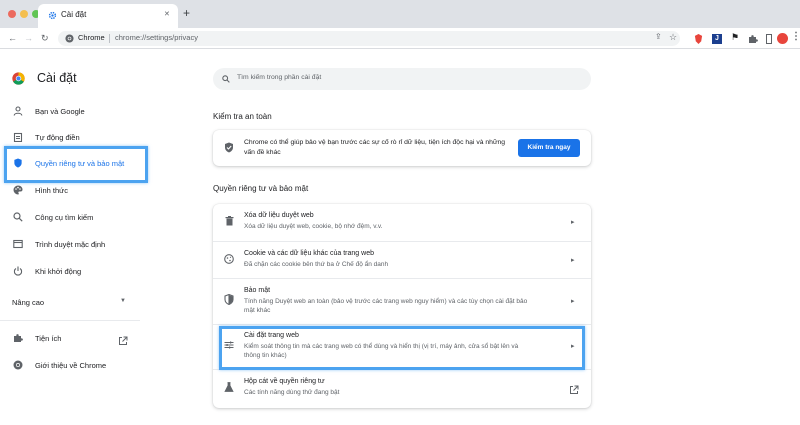 This screenshot has height=425, width=800. Describe the element at coordinates (57, 78) in the screenshot. I see `page-title: Cài đặt` at that location.